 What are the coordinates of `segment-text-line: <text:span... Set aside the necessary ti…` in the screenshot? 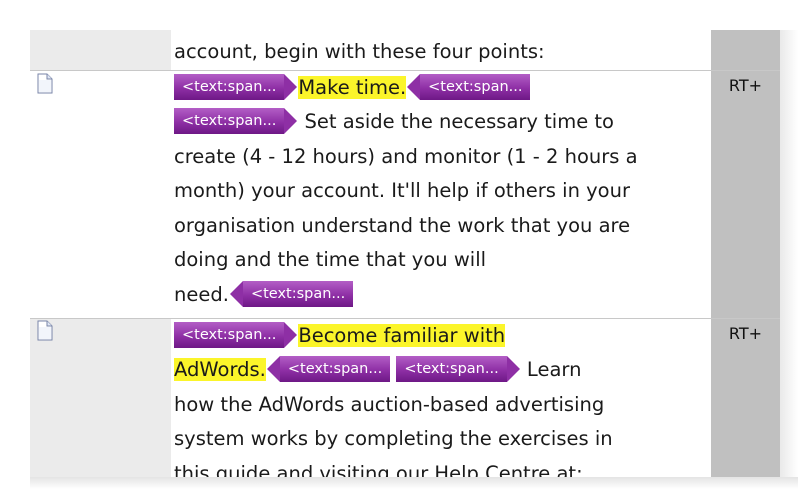 It's located at (394, 122).